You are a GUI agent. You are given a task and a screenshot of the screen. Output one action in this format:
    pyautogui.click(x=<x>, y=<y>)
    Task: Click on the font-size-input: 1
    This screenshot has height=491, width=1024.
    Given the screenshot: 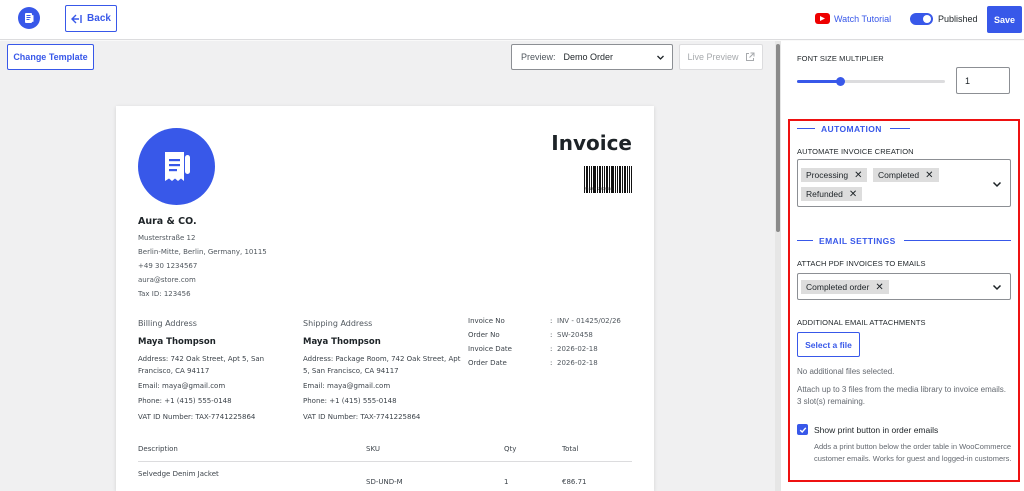 What is the action you would take?
    pyautogui.click(x=983, y=80)
    